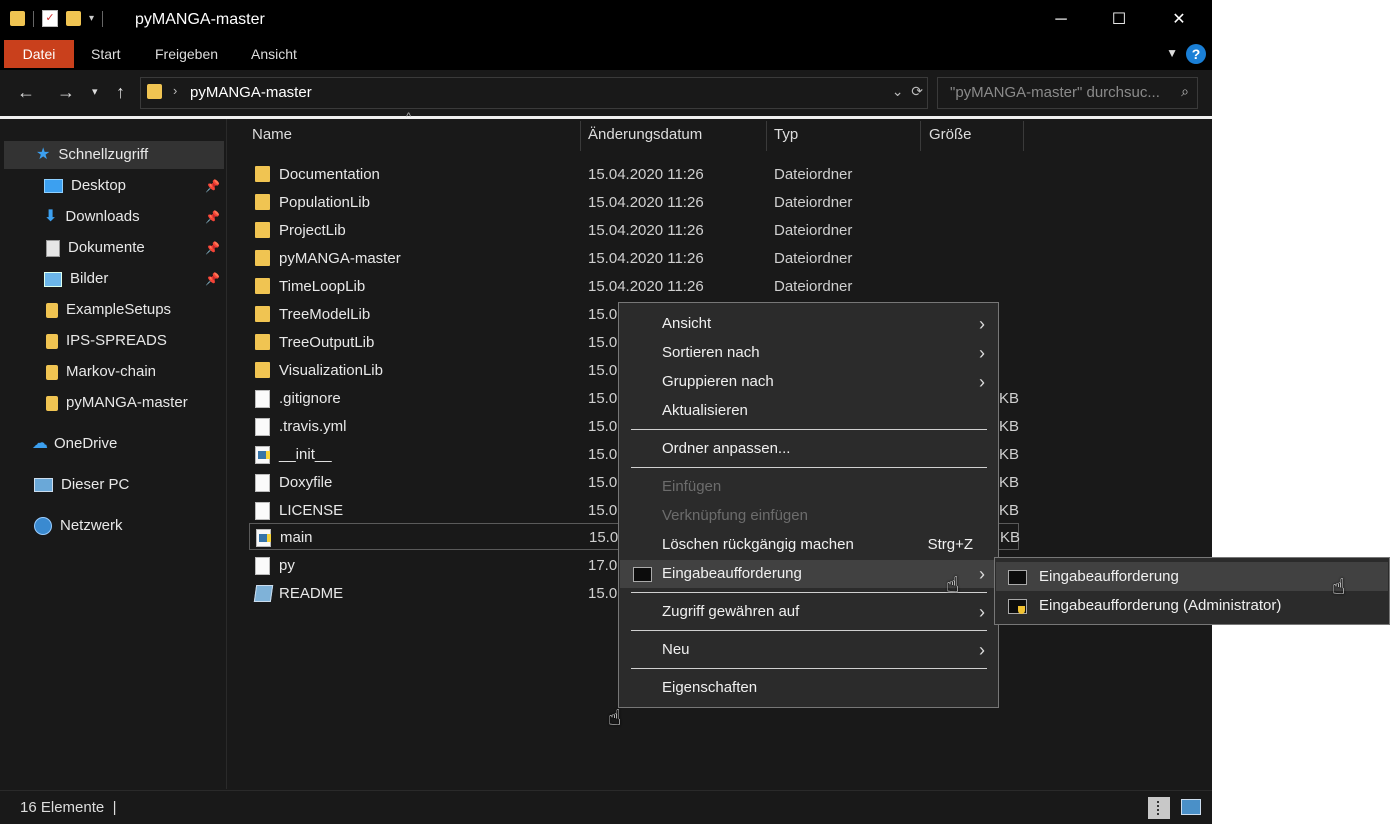 Image resolution: width=1391 pixels, height=824 pixels. What do you see at coordinates (114, 372) in the screenshot?
I see `nav-item-markov-chain: Markov-chain` at bounding box center [114, 372].